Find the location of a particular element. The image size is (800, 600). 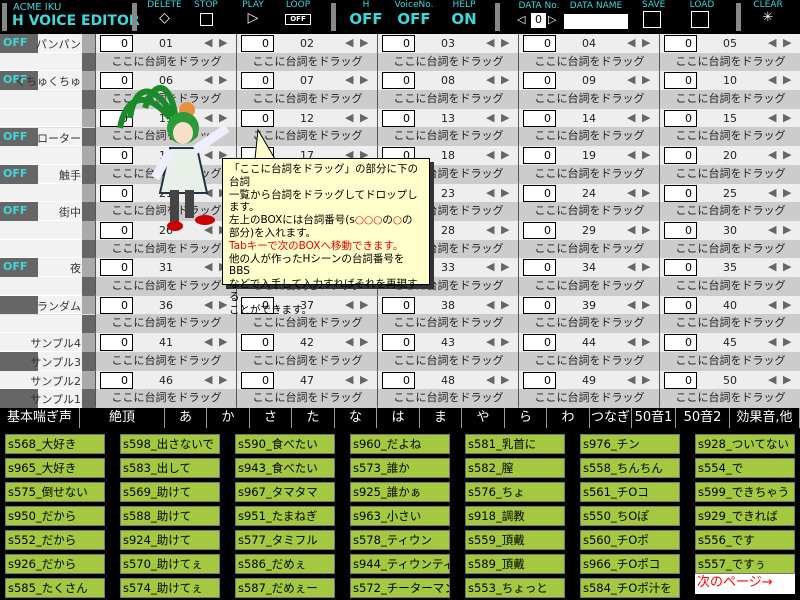

phrase-item: s960_だよね is located at coordinates (400, 444).